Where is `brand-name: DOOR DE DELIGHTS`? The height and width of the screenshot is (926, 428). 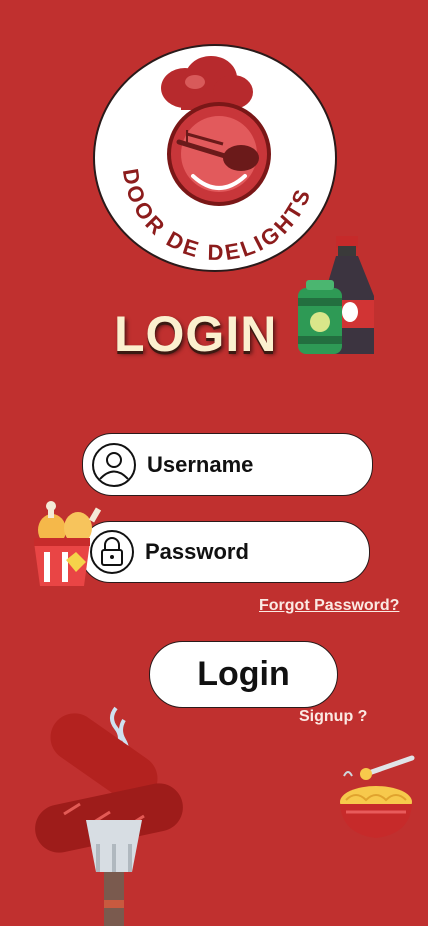
brand-name: DOOR DE DELIGHTS is located at coordinates (215, 216).